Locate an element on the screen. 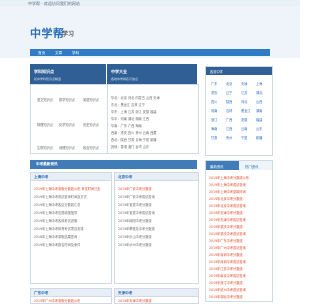 The image size is (320, 304). province-link: 江苏 is located at coordinates (244, 92).